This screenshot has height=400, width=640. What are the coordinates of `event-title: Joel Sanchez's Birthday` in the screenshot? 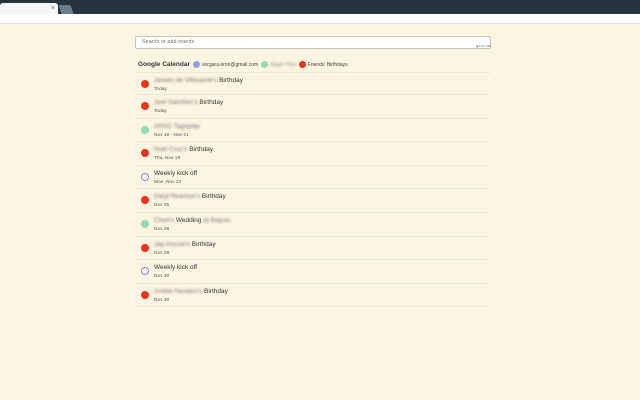 It's located at (188, 102).